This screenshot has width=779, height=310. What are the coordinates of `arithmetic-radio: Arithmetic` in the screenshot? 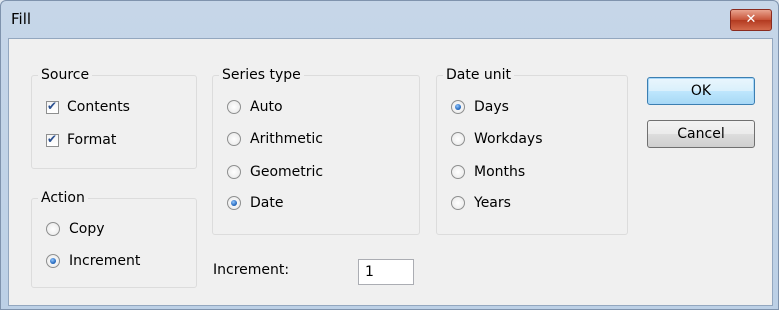 It's located at (275, 139).